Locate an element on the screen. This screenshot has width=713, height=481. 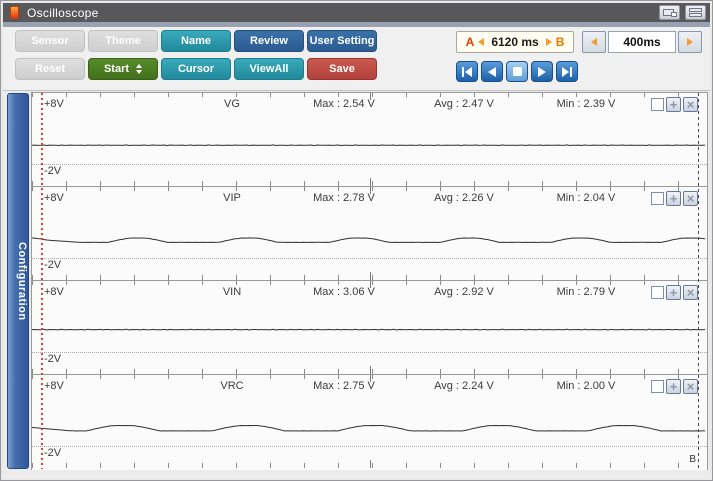
window-title: Oscilloscope is located at coordinates (63, 12).